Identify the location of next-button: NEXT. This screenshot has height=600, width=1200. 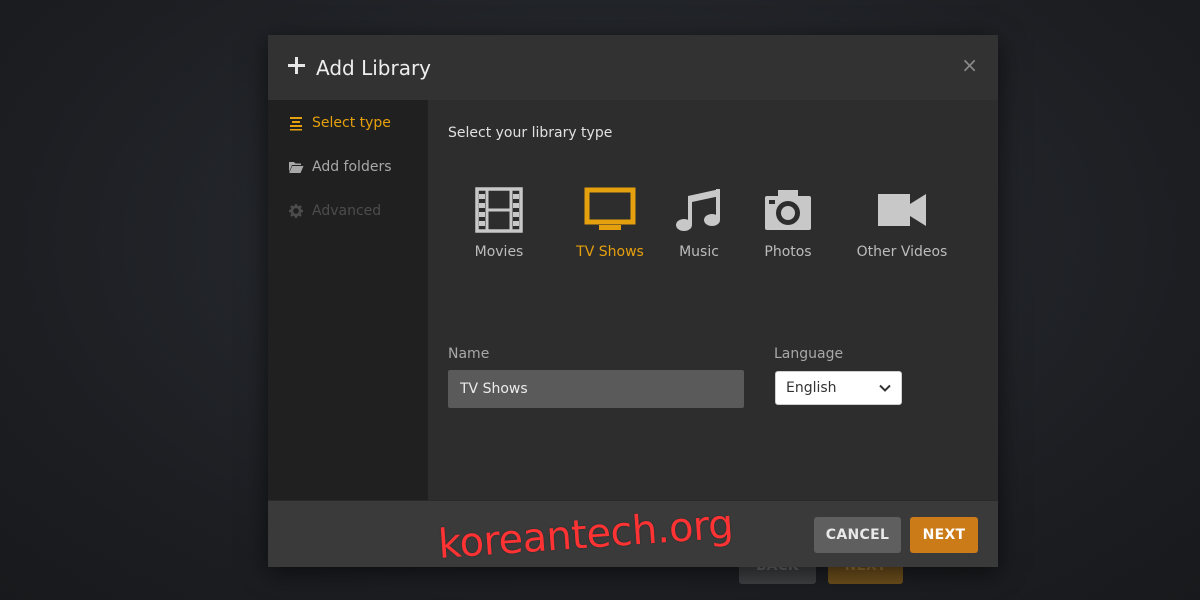
(944, 535).